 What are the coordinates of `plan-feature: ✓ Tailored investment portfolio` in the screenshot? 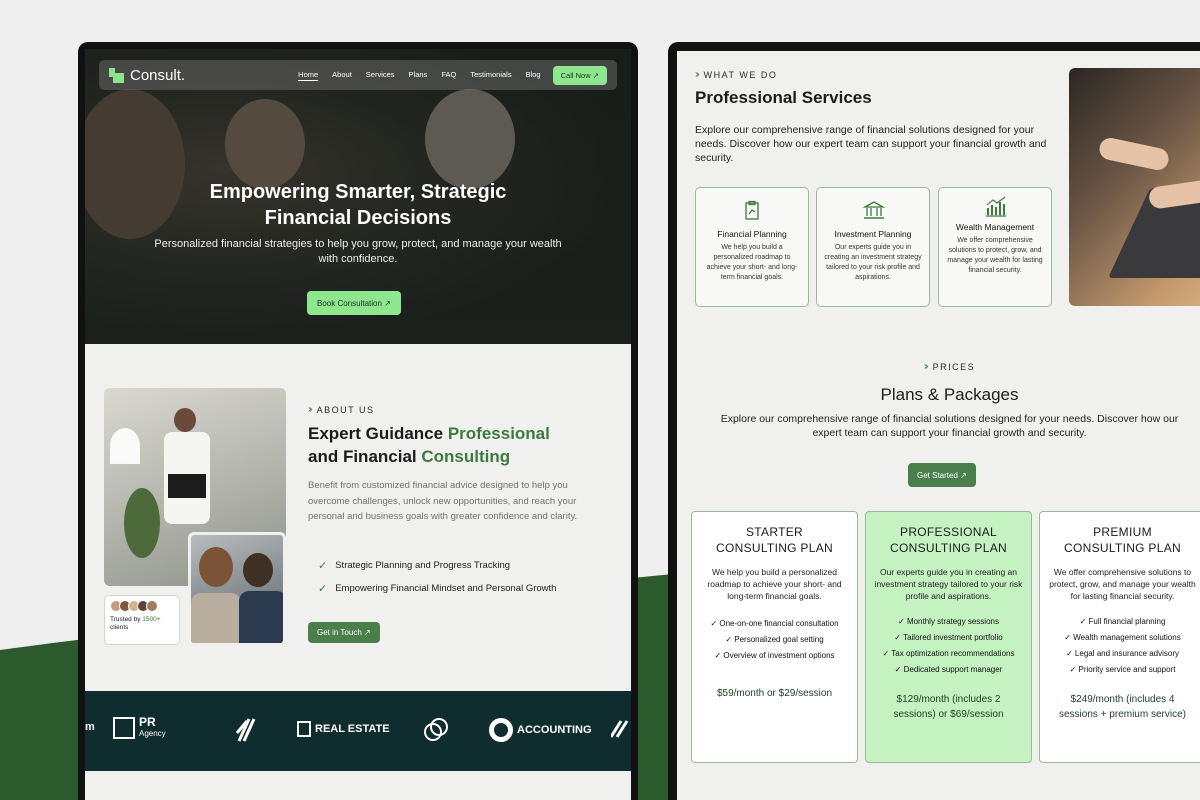 It's located at (948, 637).